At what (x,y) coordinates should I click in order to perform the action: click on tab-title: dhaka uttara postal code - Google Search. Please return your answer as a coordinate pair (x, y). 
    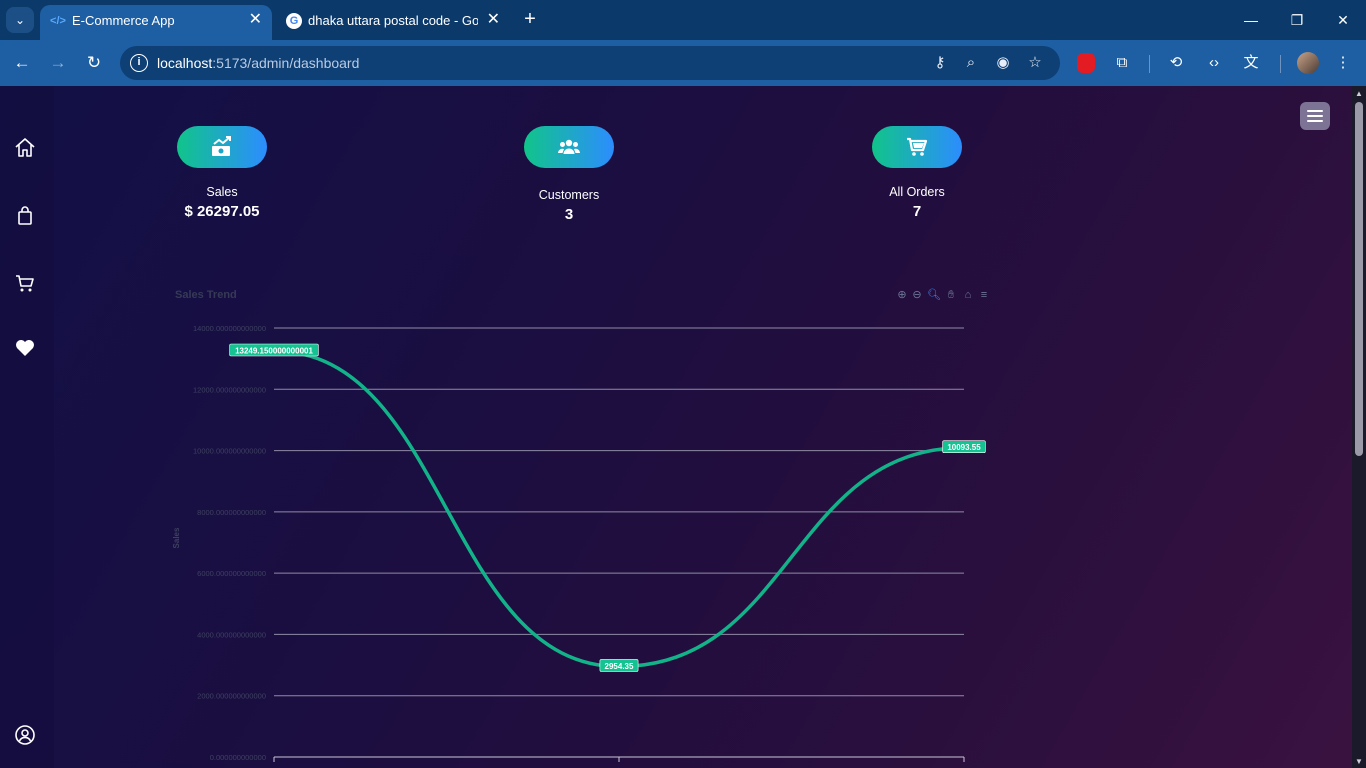
    Looking at the image, I should click on (393, 20).